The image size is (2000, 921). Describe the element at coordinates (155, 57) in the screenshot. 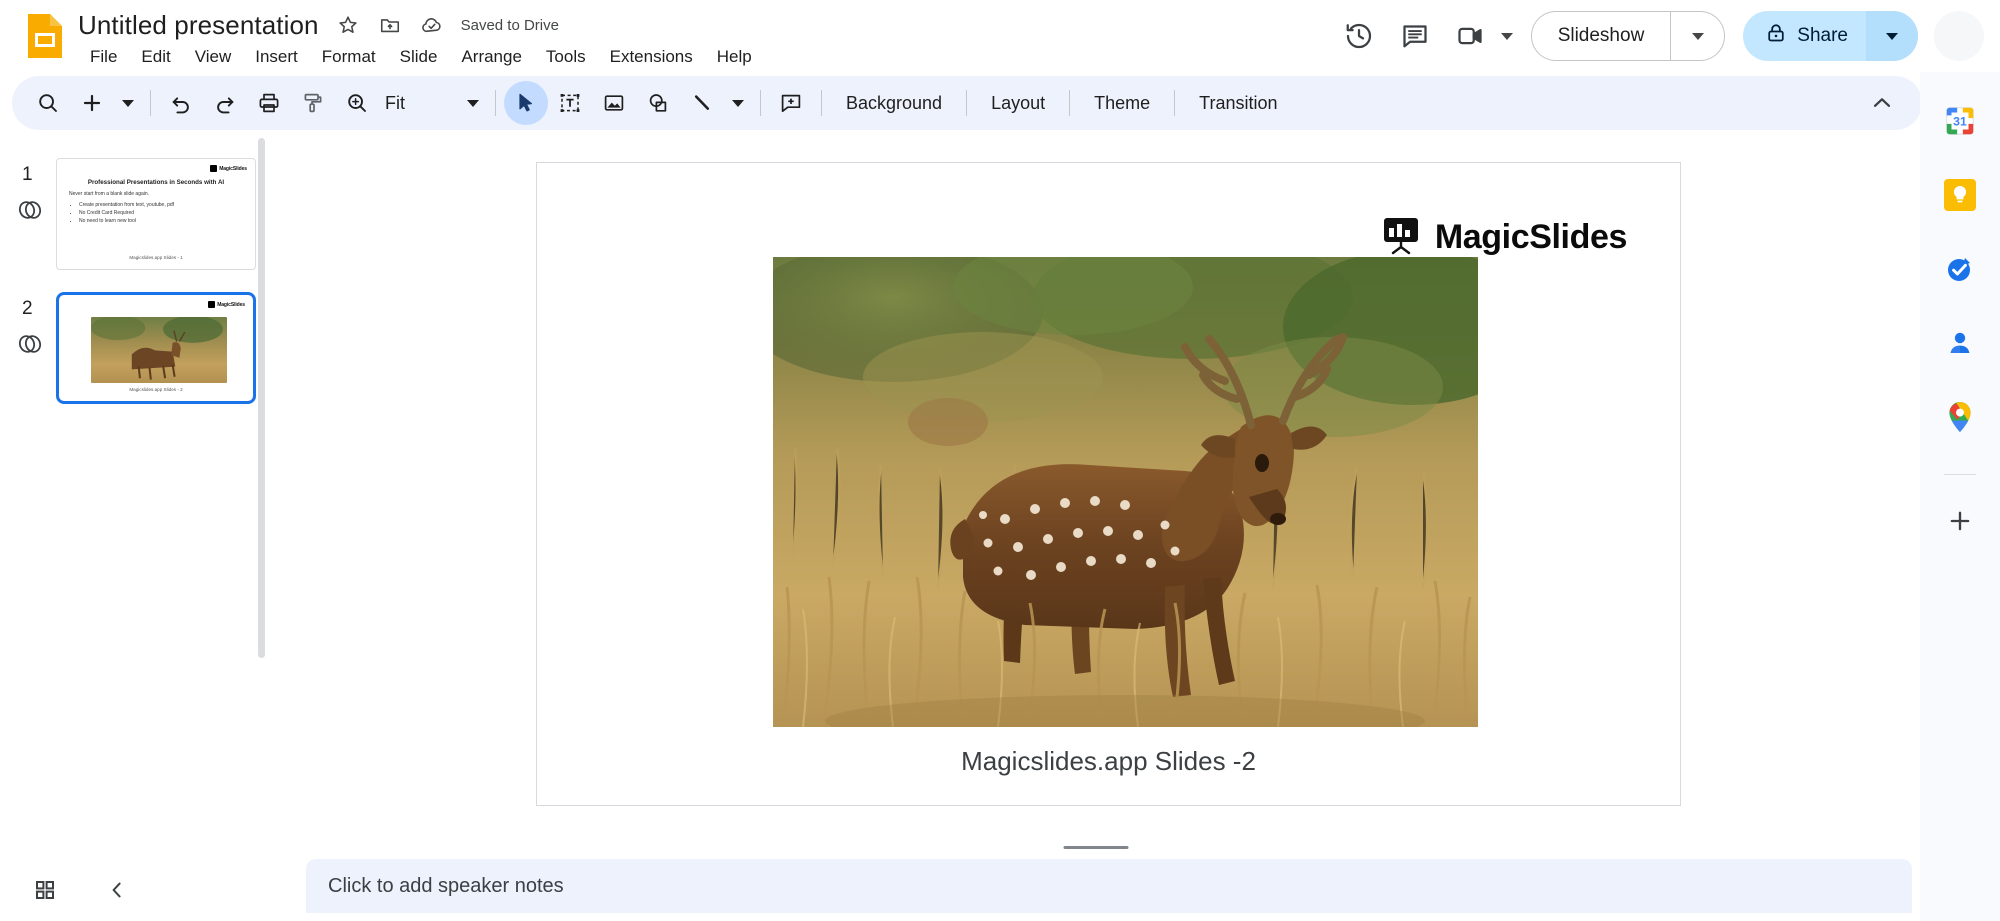

I see `menu-edit: Edit` at that location.